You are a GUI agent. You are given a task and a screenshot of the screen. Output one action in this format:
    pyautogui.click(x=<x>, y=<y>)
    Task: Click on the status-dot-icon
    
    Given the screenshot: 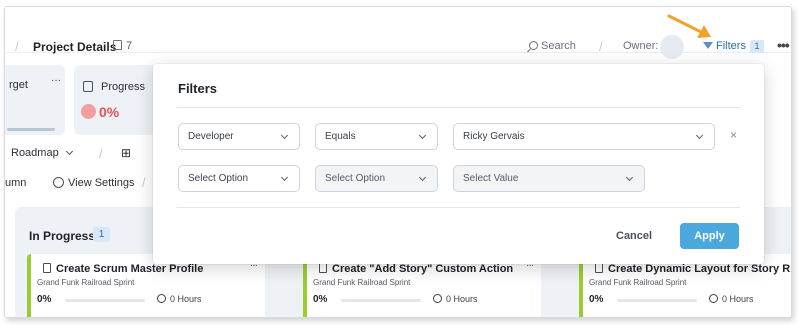 What is the action you would take?
    pyautogui.click(x=88, y=111)
    